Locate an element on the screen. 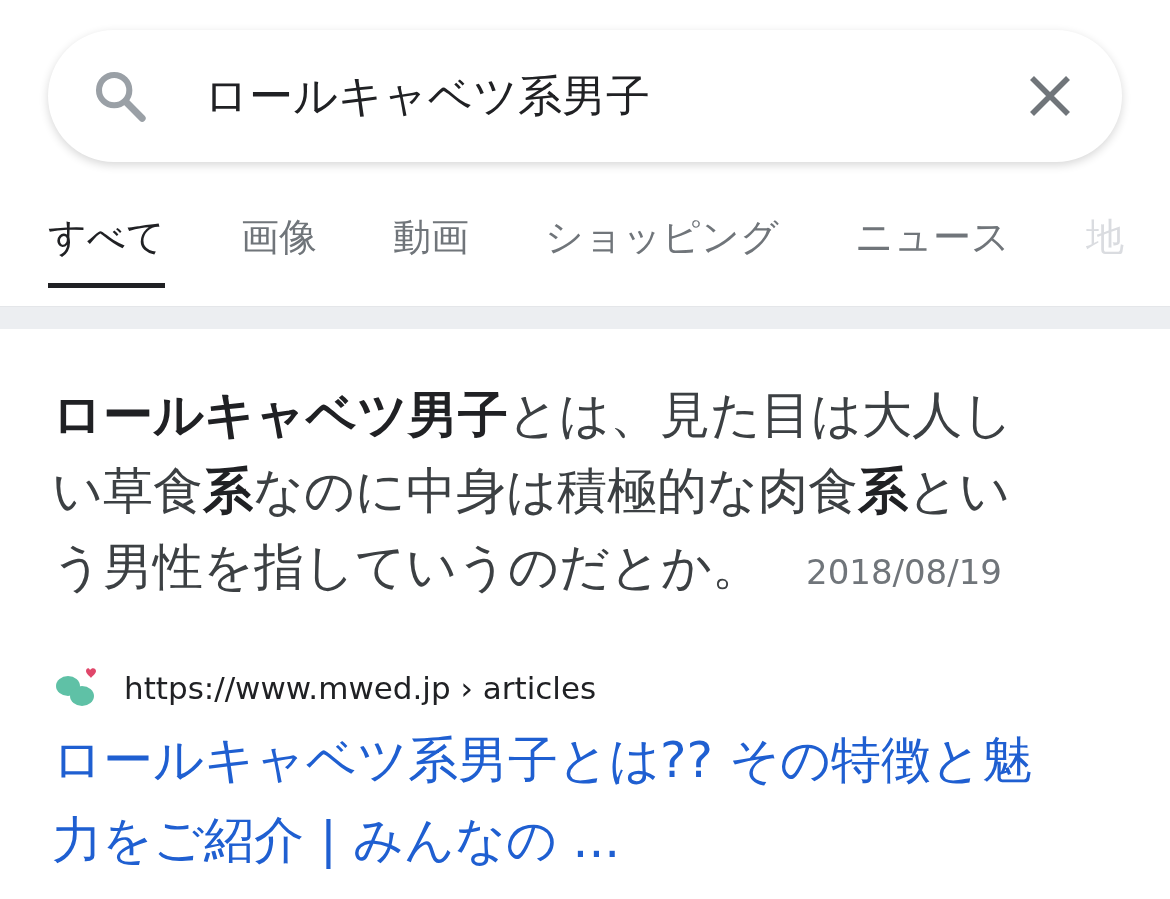 This screenshot has height=899, width=1170. tab: ニュース is located at coordinates (932, 246).